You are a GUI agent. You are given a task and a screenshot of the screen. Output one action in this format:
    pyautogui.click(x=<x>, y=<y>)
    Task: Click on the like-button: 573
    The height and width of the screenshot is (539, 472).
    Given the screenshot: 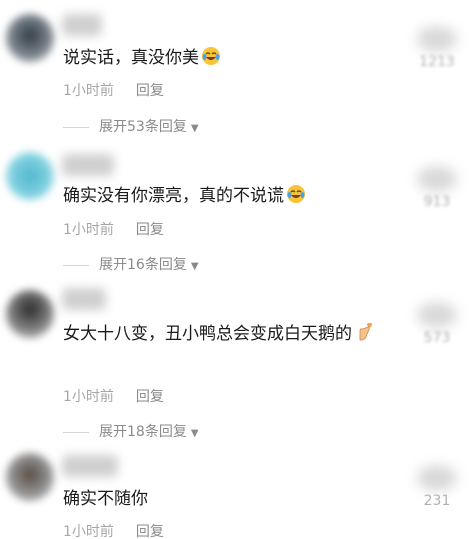 What is the action you would take?
    pyautogui.click(x=437, y=324)
    